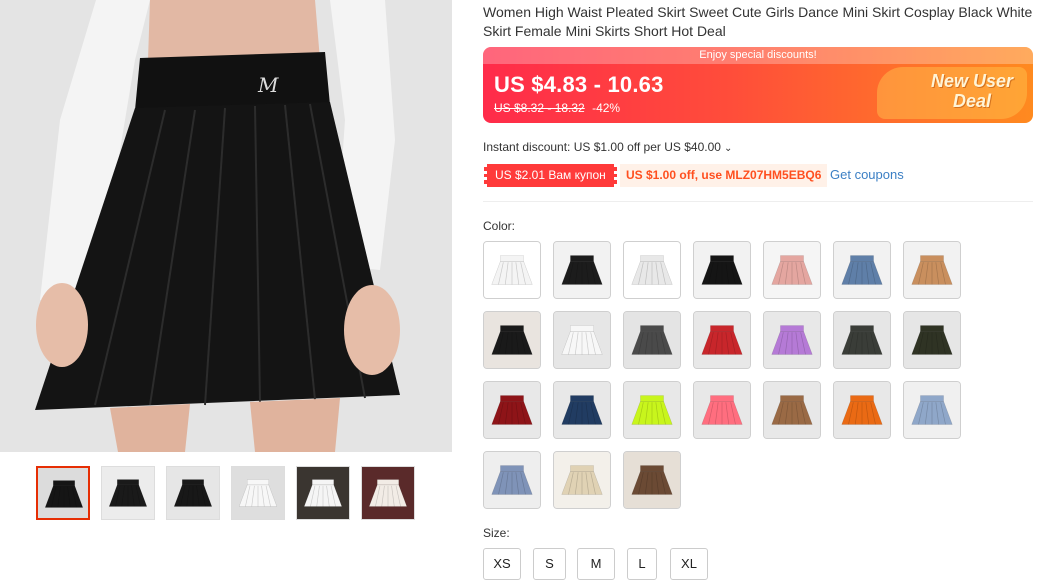  What do you see at coordinates (606, 108) in the screenshot?
I see `discount-percent: -42%` at bounding box center [606, 108].